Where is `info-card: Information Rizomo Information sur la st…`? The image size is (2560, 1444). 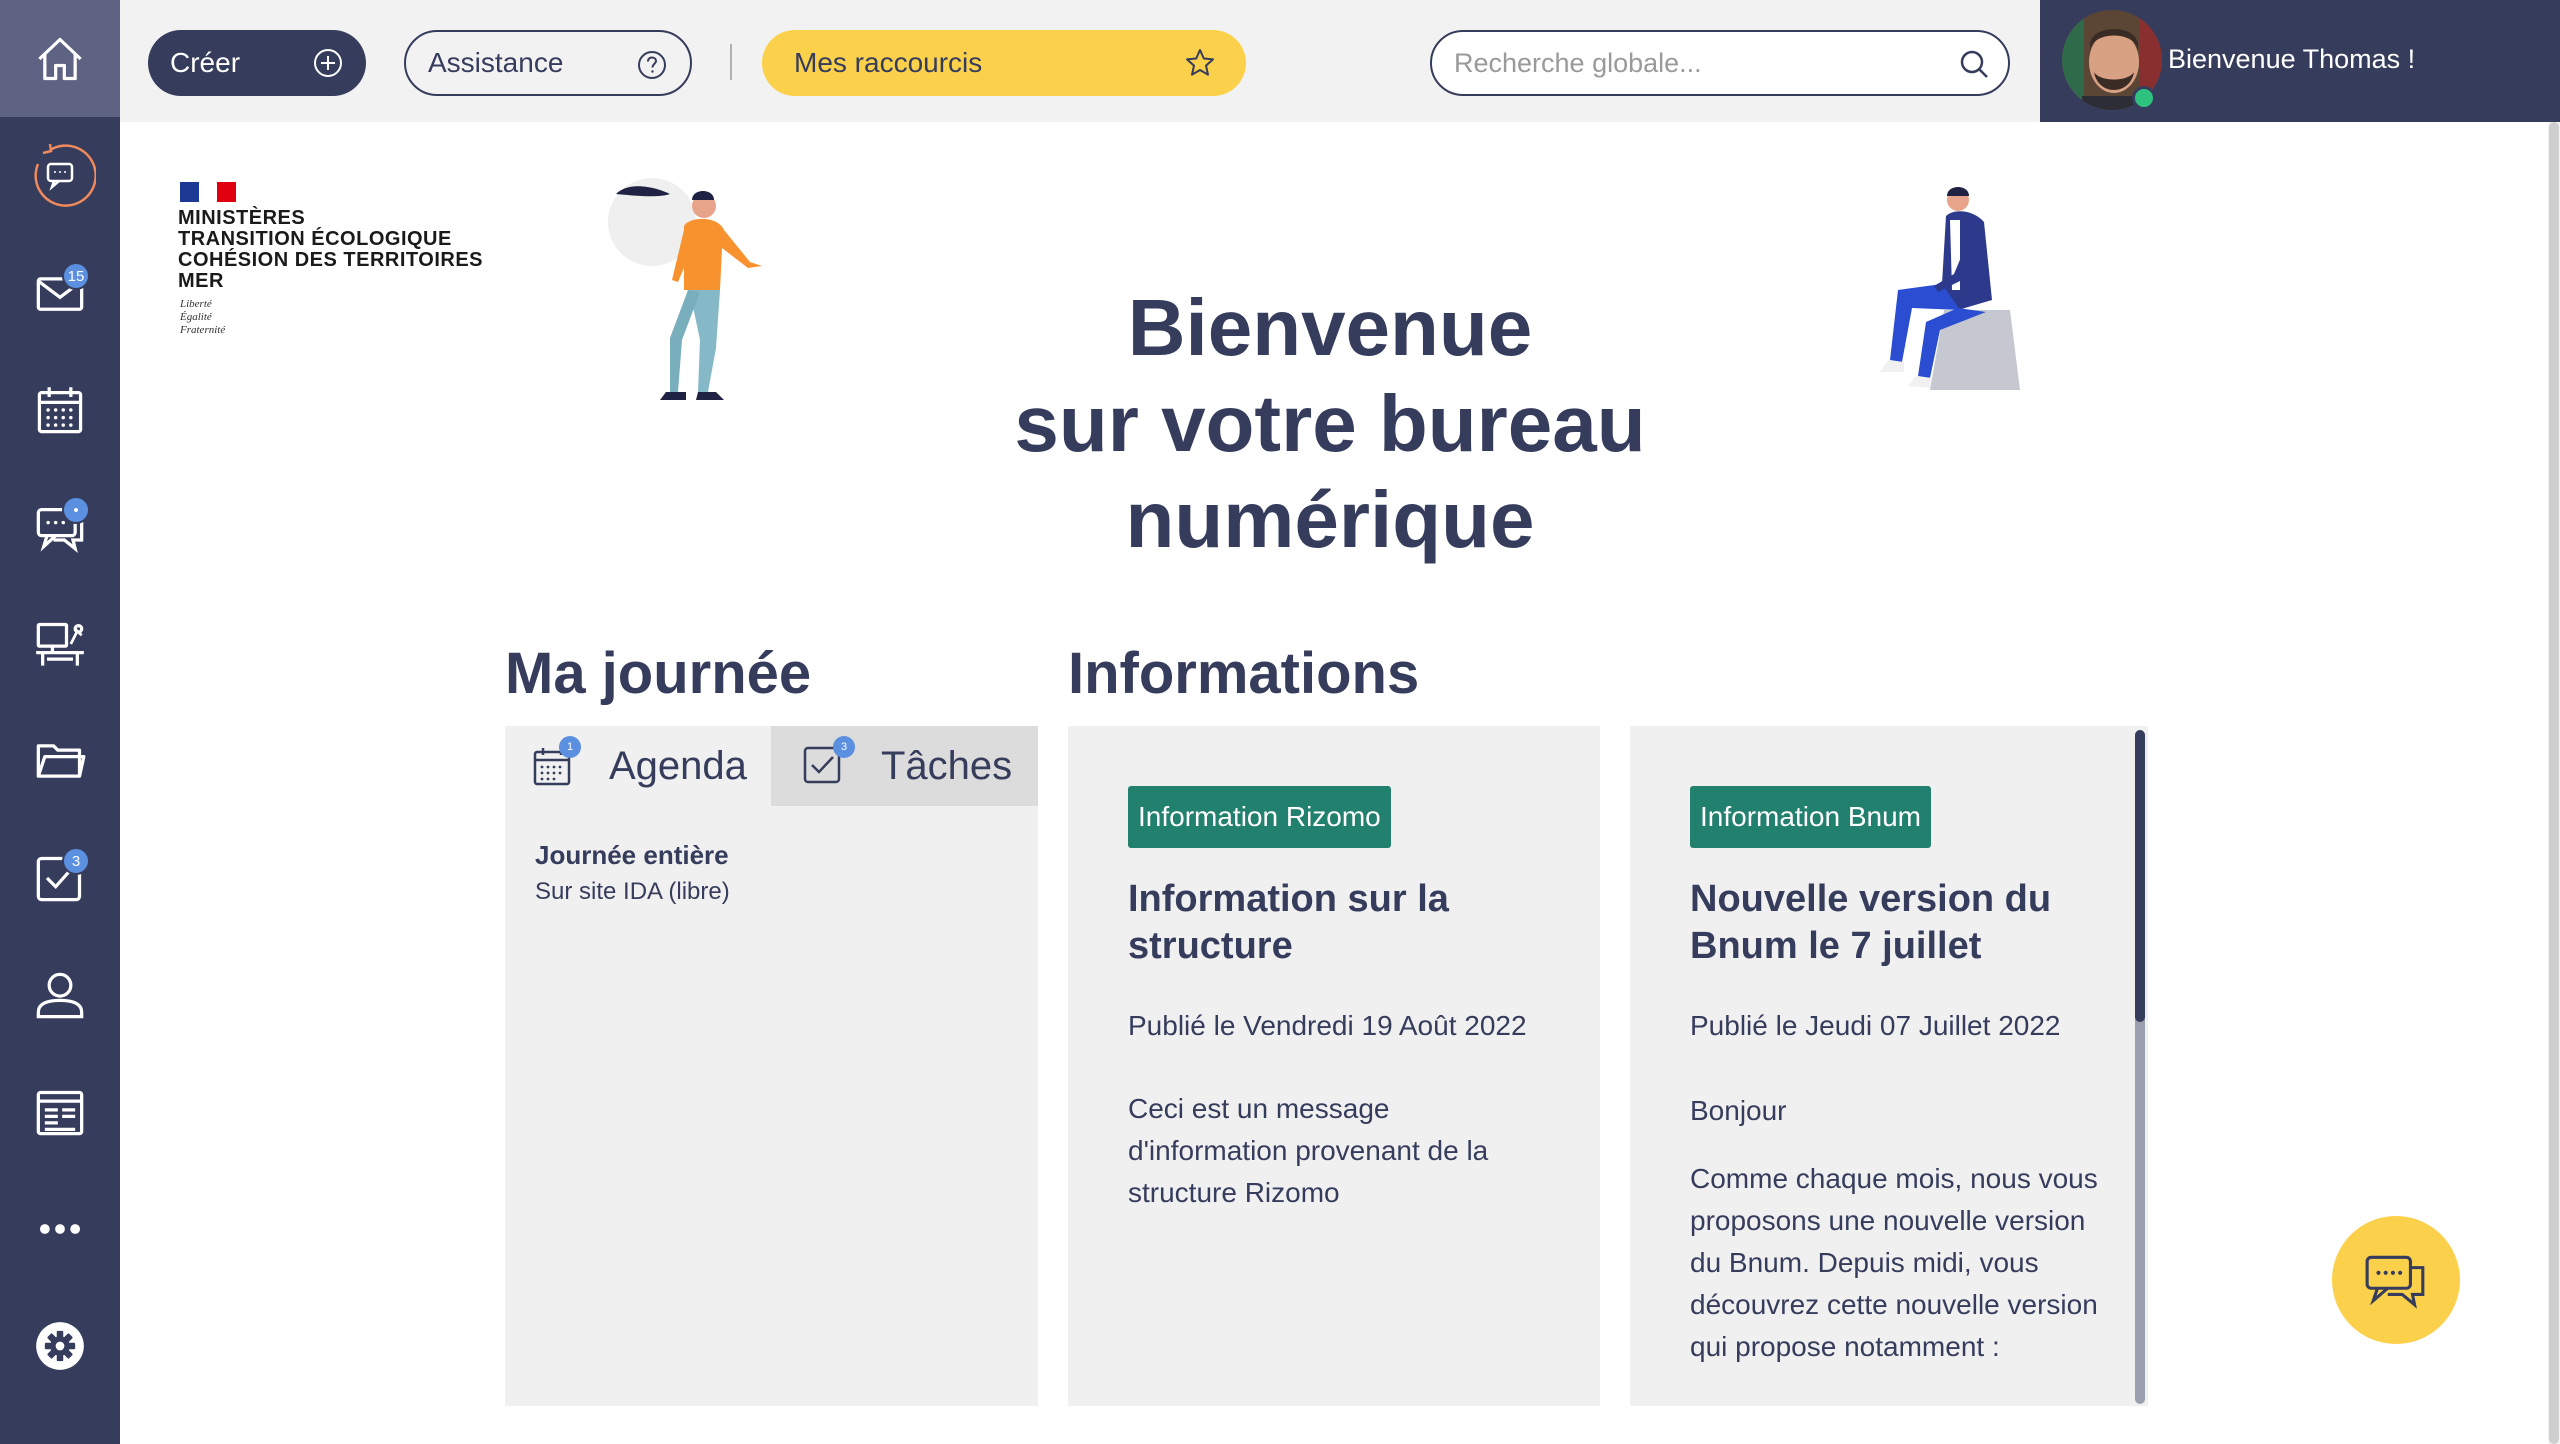 info-card: Information Rizomo Information sur la st… is located at coordinates (1334, 1066).